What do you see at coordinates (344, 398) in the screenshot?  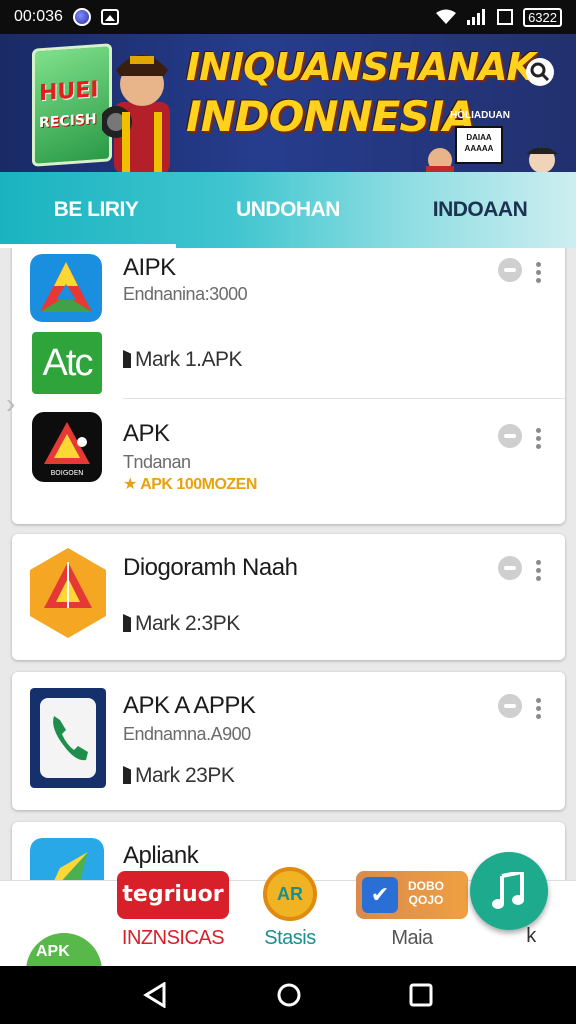 I see `divider` at bounding box center [344, 398].